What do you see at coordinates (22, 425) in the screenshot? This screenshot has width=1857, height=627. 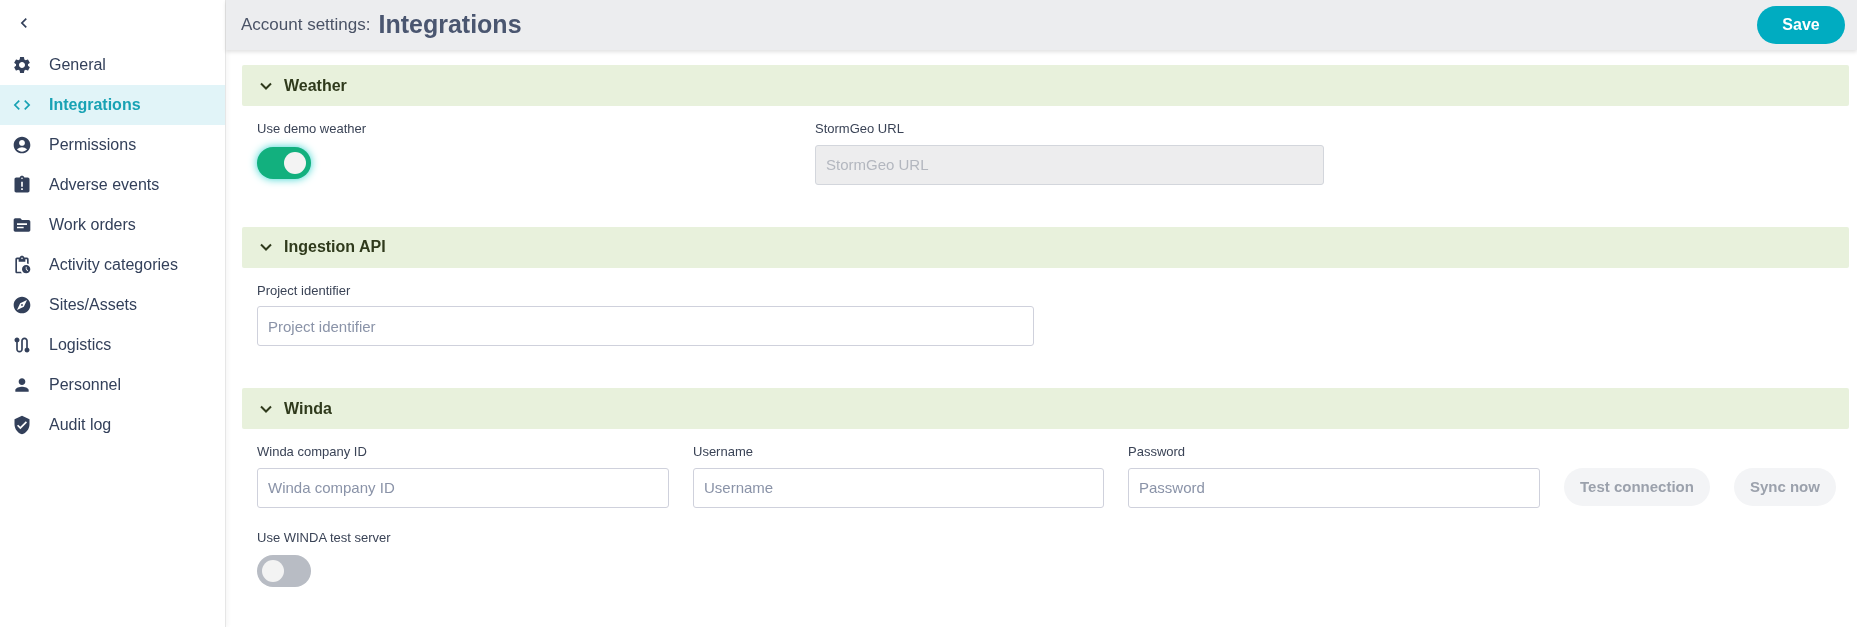 I see `shield-check-icon` at bounding box center [22, 425].